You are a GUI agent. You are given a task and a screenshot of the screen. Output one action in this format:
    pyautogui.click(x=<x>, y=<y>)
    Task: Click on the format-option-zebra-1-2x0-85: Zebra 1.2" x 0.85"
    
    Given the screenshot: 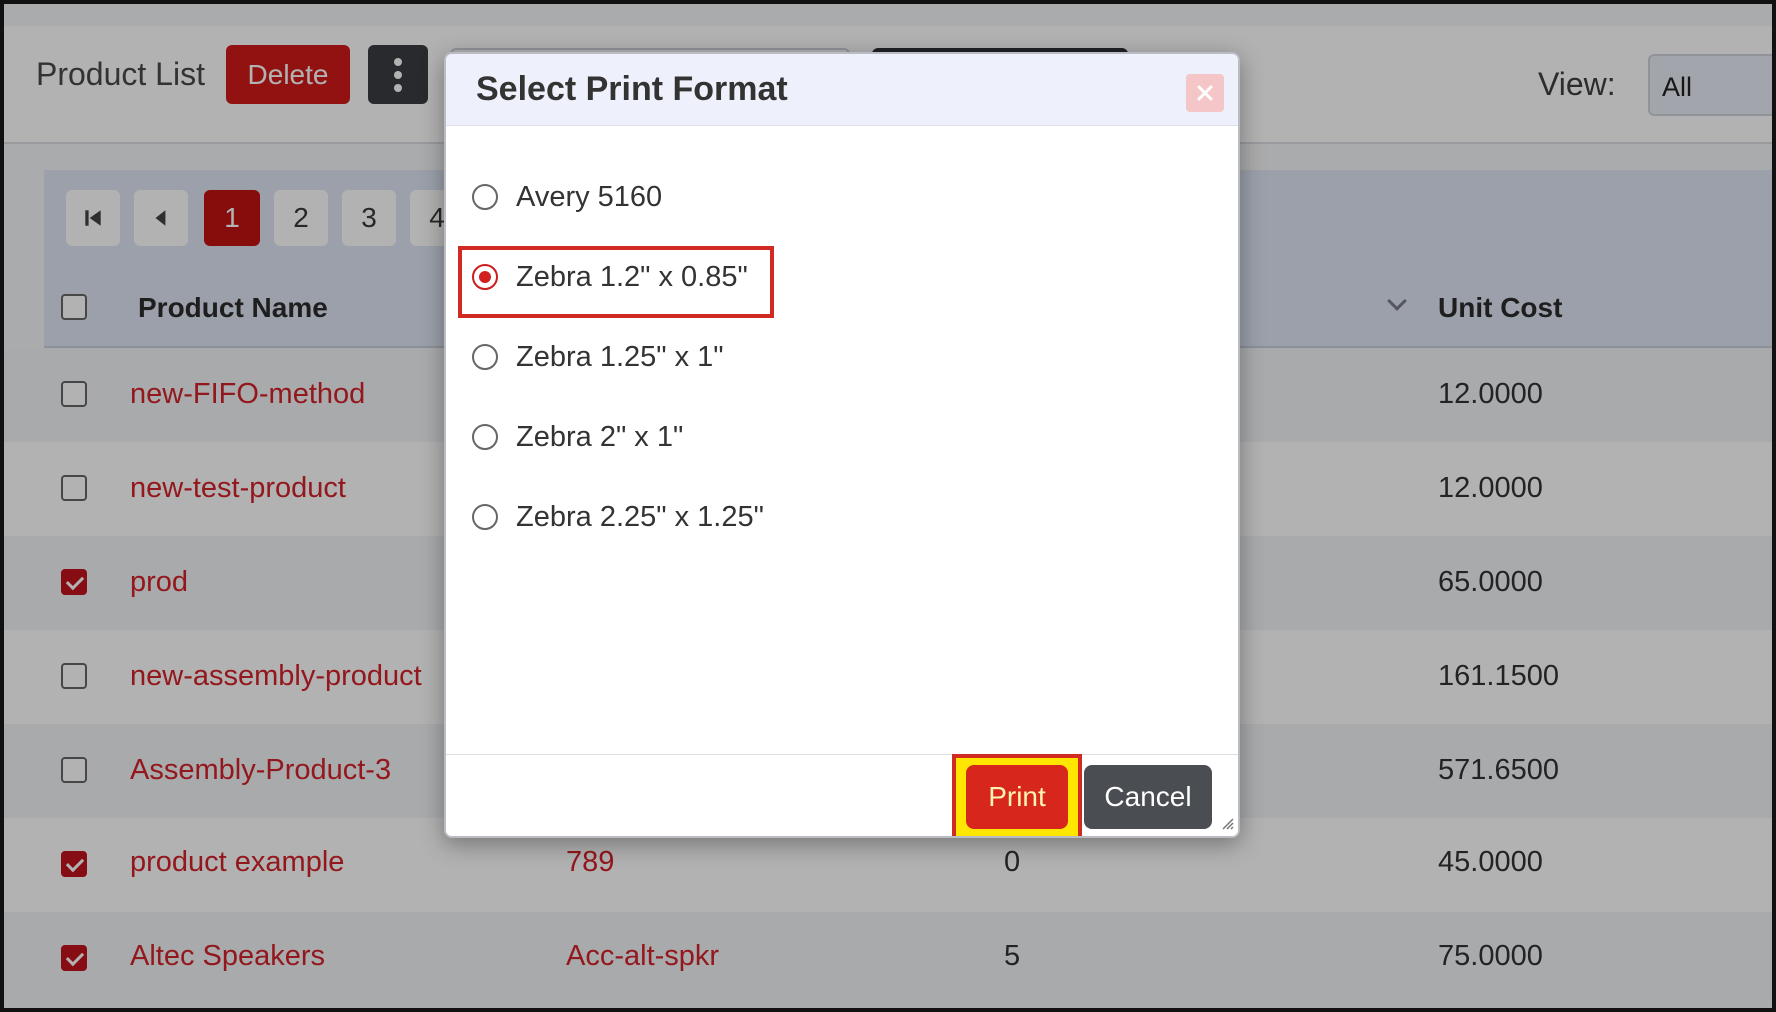 What is the action you would take?
    pyautogui.click(x=610, y=277)
    